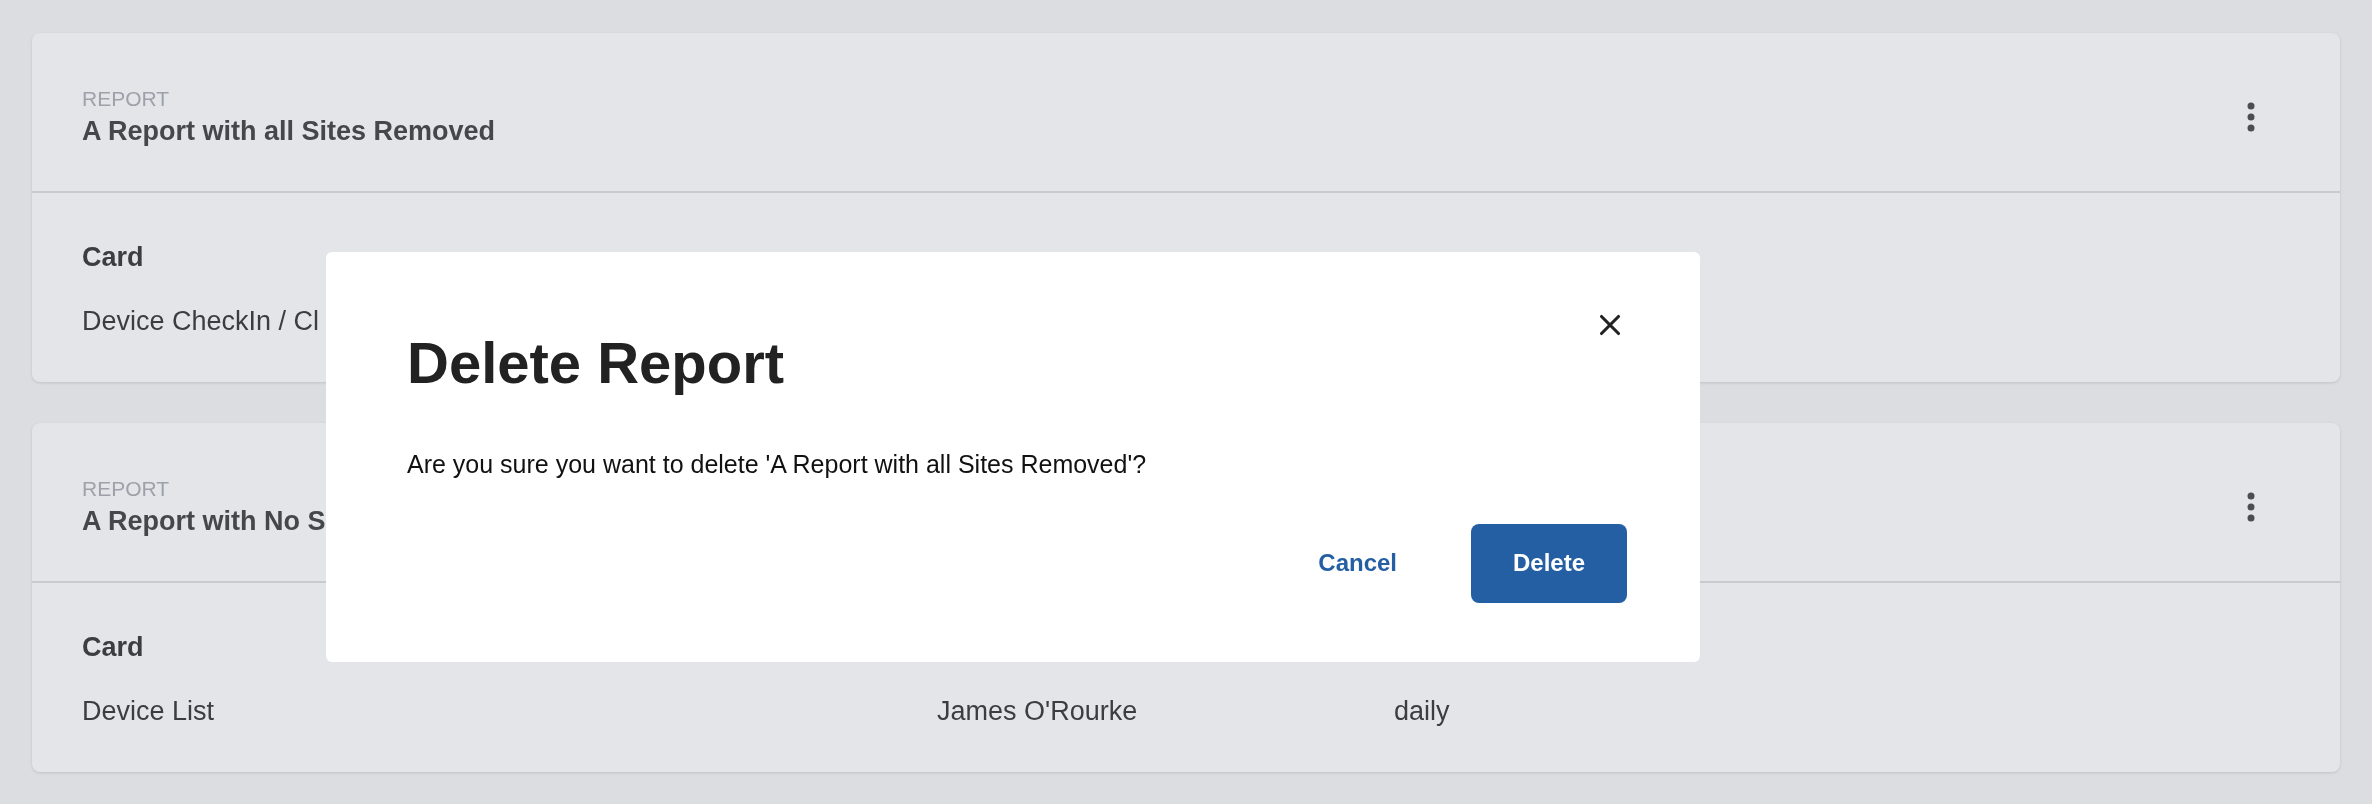  Describe the element at coordinates (1357, 563) in the screenshot. I see `cancel-button: Cancel` at that location.